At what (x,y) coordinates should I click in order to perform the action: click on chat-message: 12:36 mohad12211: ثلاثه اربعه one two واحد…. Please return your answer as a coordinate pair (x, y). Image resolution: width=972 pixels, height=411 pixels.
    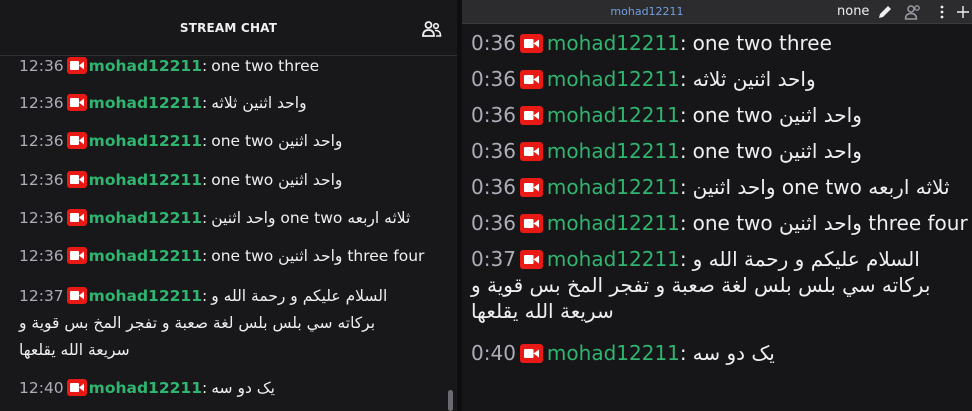
    Looking at the image, I should click on (215, 218).